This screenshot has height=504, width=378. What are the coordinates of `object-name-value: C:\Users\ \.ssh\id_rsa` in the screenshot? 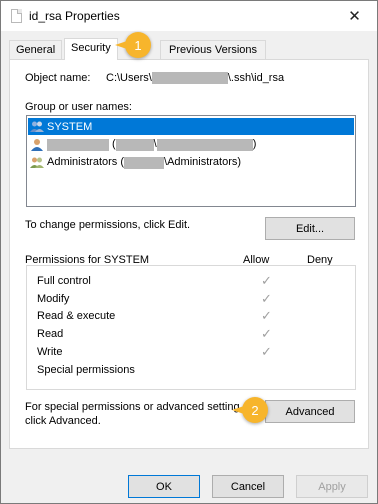 It's located at (195, 78).